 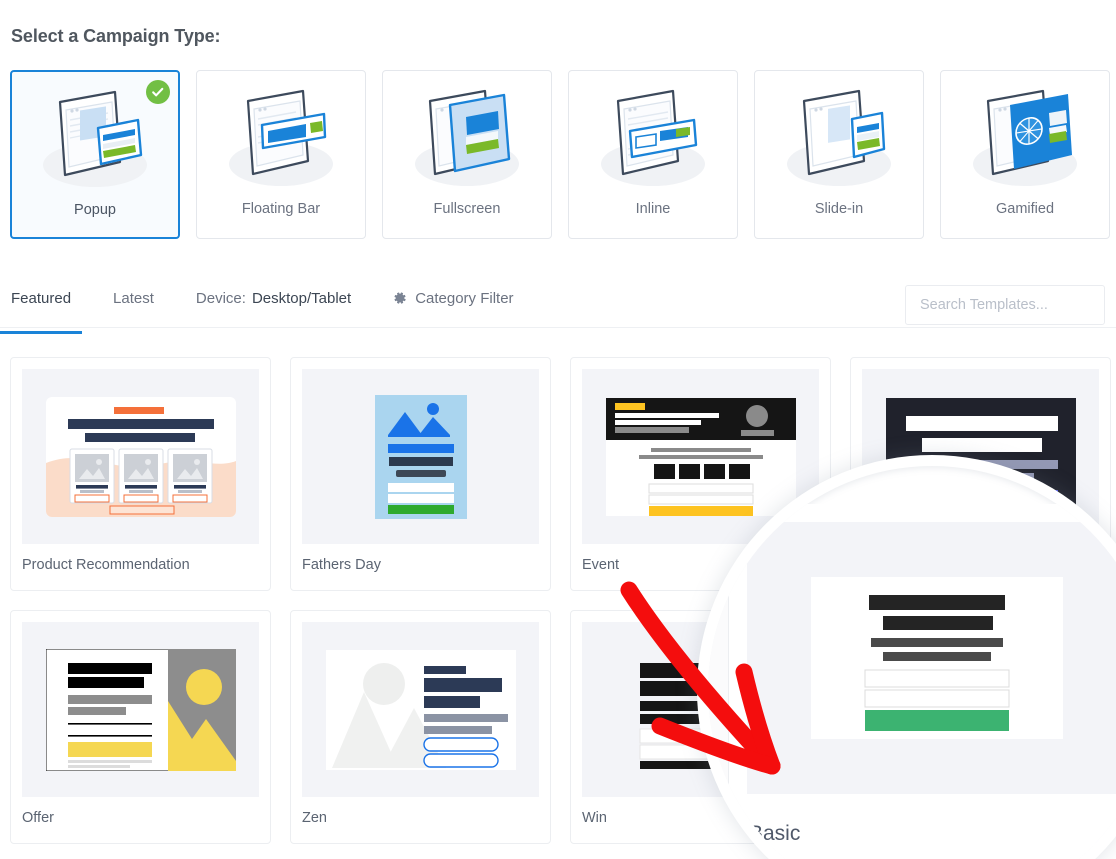 What do you see at coordinates (400, 298) in the screenshot?
I see `gear-icon` at bounding box center [400, 298].